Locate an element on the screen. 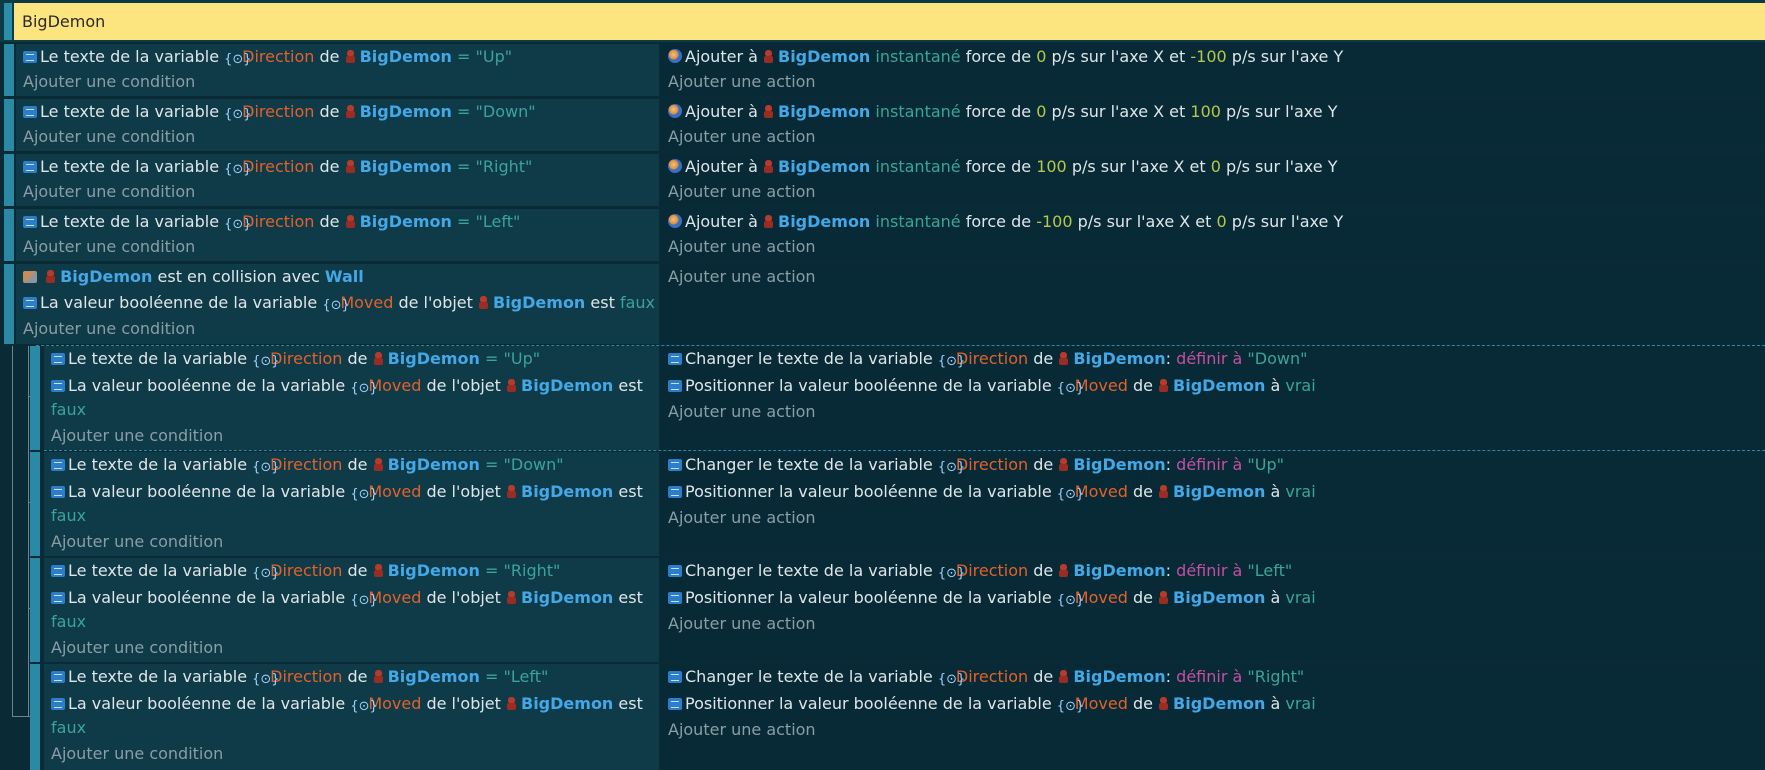  cond-value: "Right" is located at coordinates (504, 166).